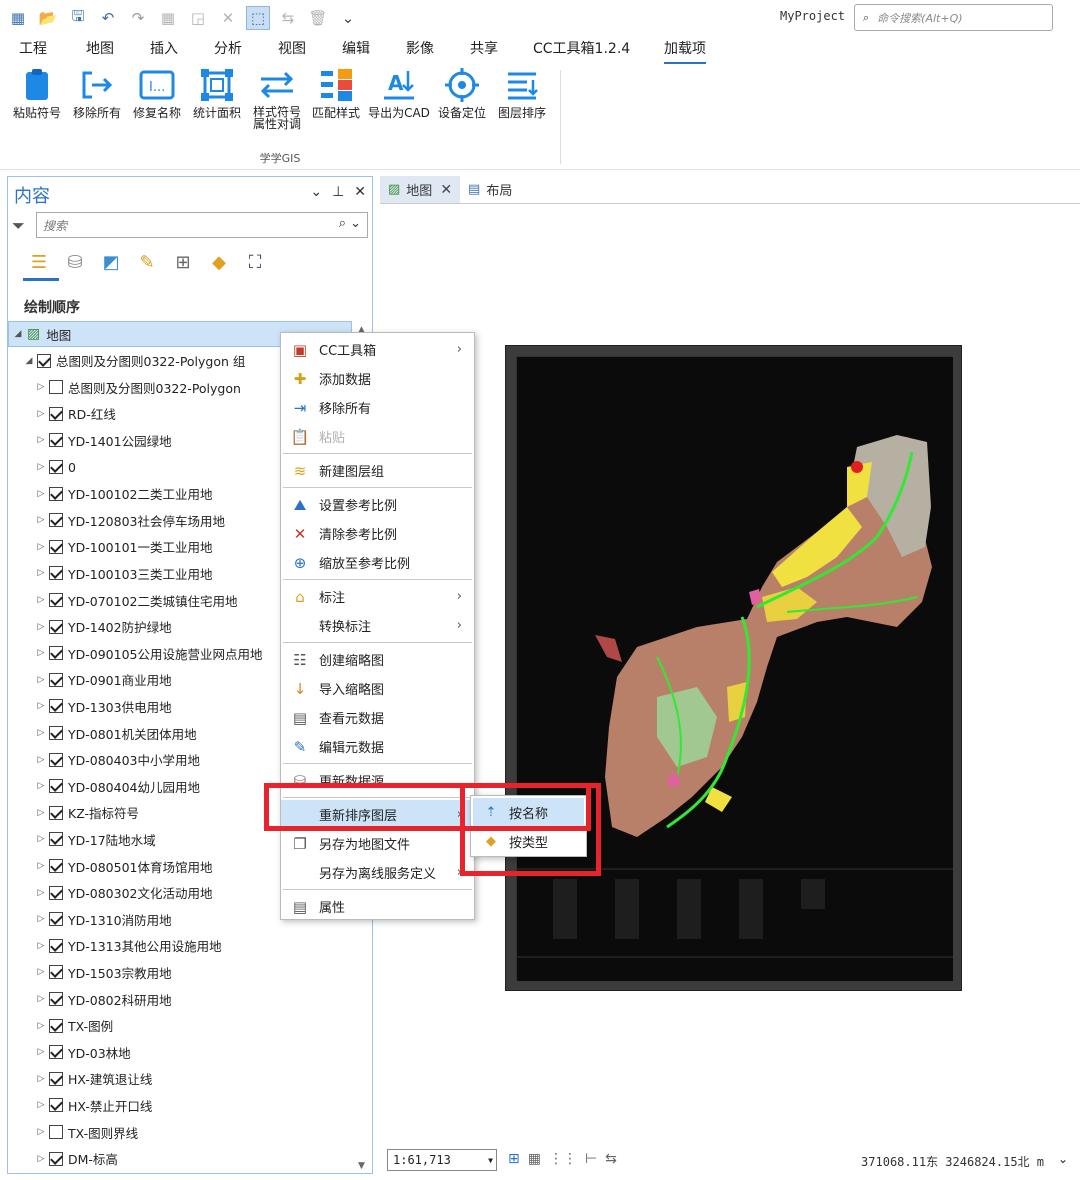 The image size is (1080, 1180). I want to click on edit-tool-icon: ⇆, so click(288, 18).